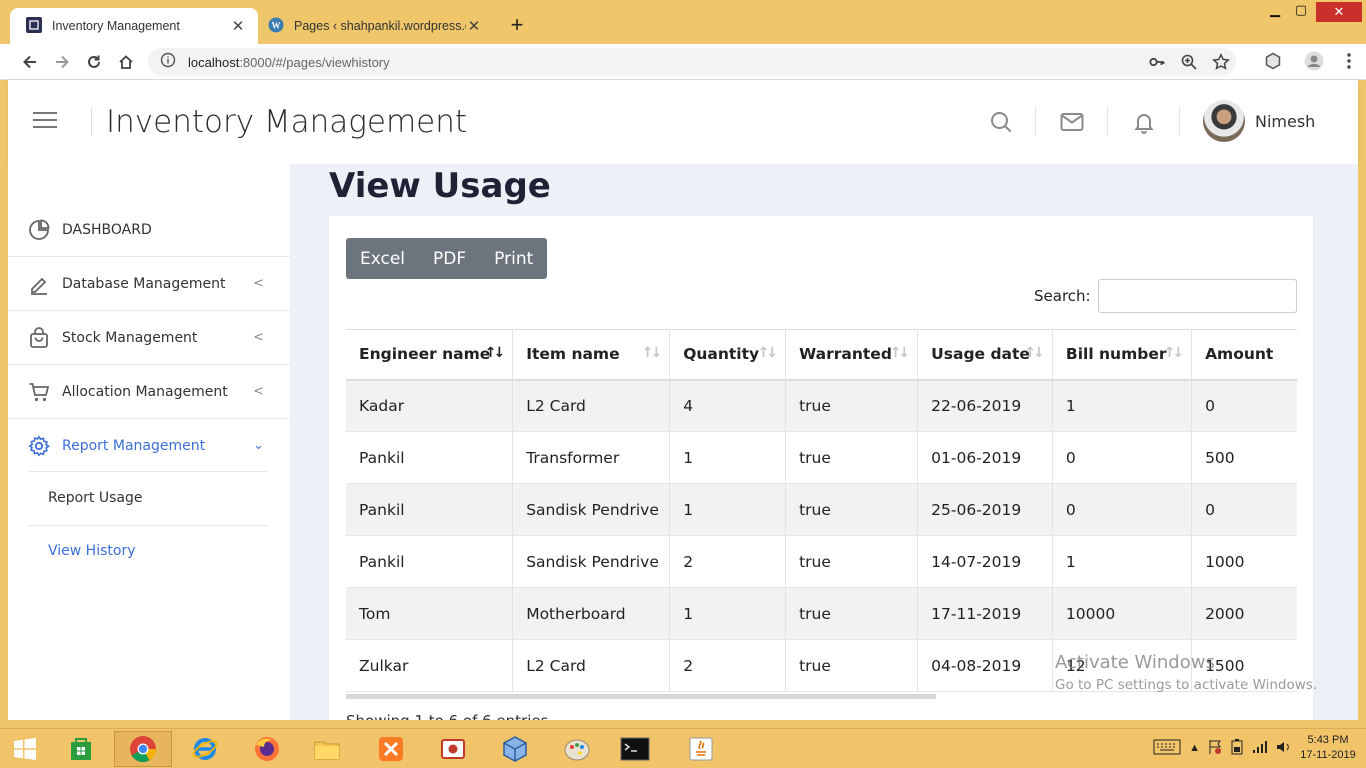  What do you see at coordinates (1001, 122) in the screenshot?
I see `search-icon` at bounding box center [1001, 122].